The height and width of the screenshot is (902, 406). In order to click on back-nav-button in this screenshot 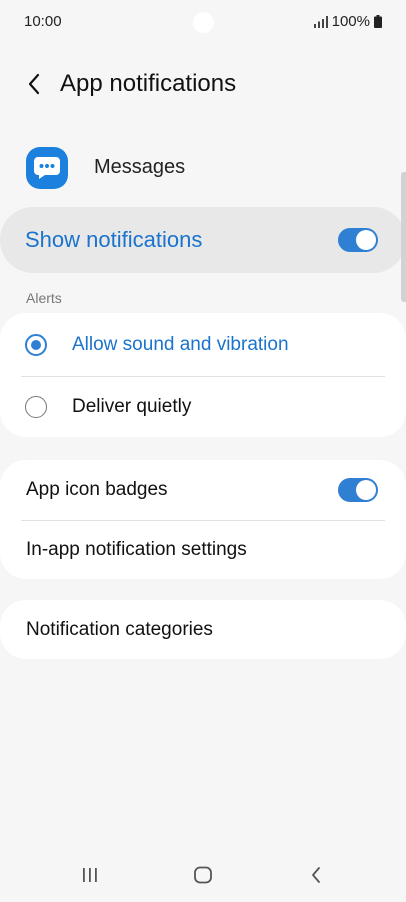, I will do `click(316, 877)`.